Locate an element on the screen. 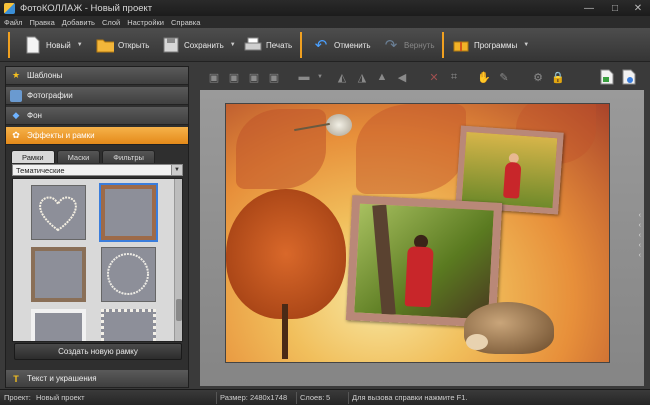  status-layers-value: 5 is located at coordinates (328, 397).